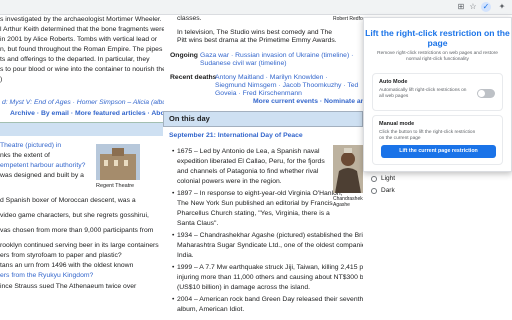 This screenshot has width=512, height=320. I want to click on dyk-line: Theatre (pictured) in, so click(31, 145).